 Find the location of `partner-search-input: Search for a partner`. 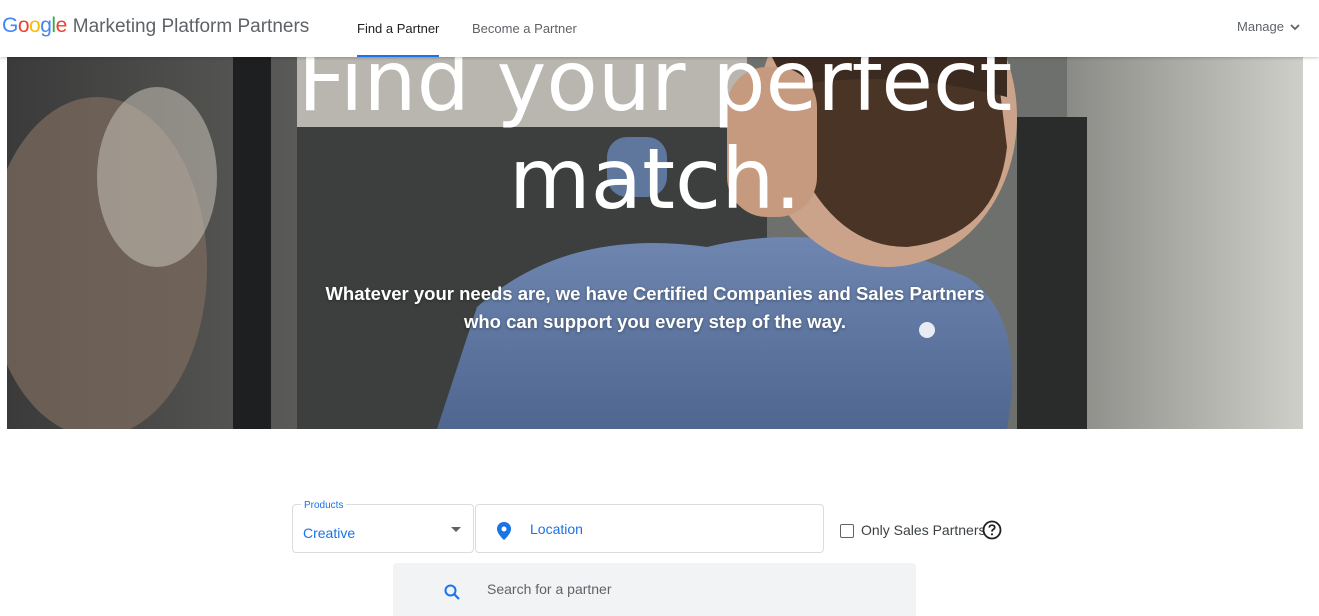

partner-search-input: Search for a partner is located at coordinates (654, 589).